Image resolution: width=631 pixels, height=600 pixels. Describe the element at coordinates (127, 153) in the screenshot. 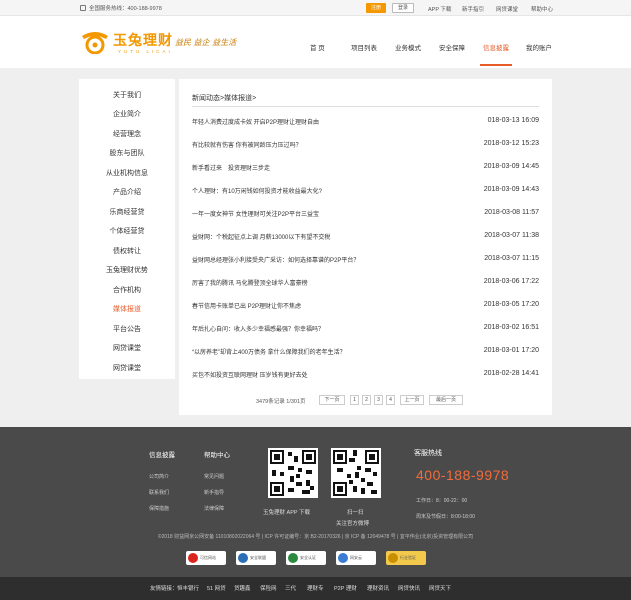

I see `sidebar-item-team: 股东与团队` at that location.